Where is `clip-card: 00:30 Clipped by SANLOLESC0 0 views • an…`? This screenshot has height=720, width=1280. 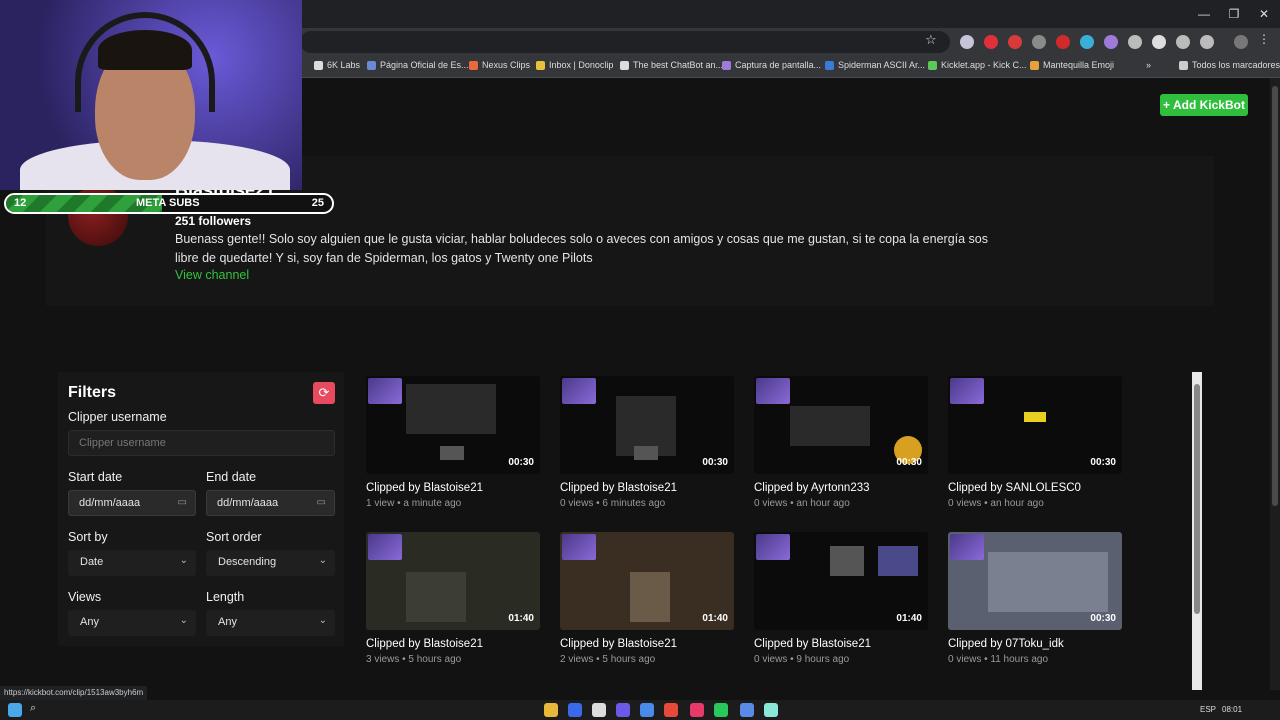 clip-card: 00:30 Clipped by SANLOLESC0 0 views • an… is located at coordinates (1035, 446).